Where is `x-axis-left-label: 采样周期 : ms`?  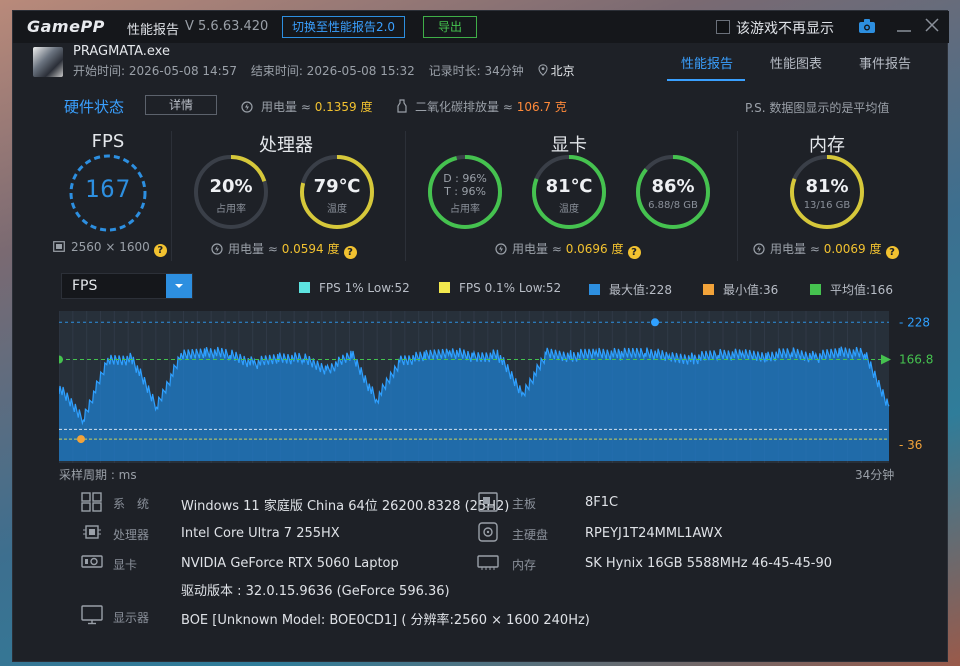
x-axis-left-label: 采样周期 : ms is located at coordinates (98, 475).